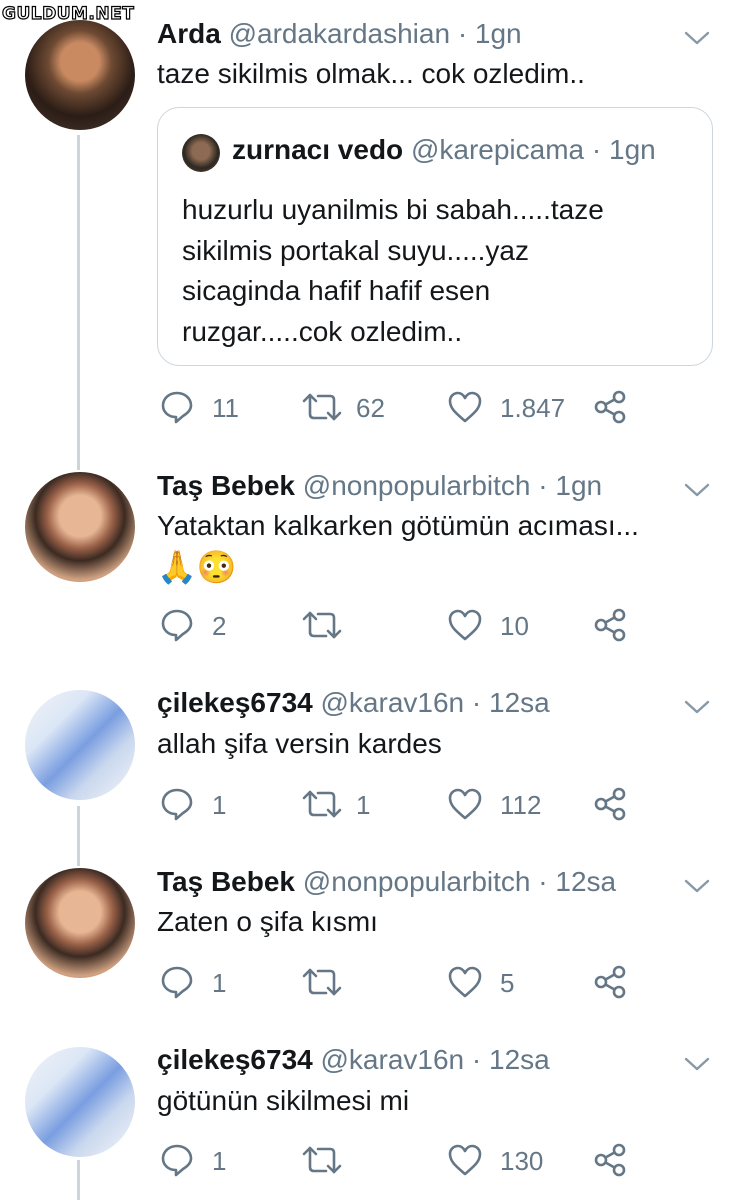 This screenshot has width=739, height=1200. I want to click on like-count: 112, so click(521, 805).